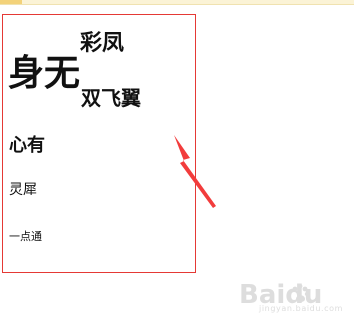  What do you see at coordinates (11, 2) in the screenshot?
I see `top-browser-tab` at bounding box center [11, 2].